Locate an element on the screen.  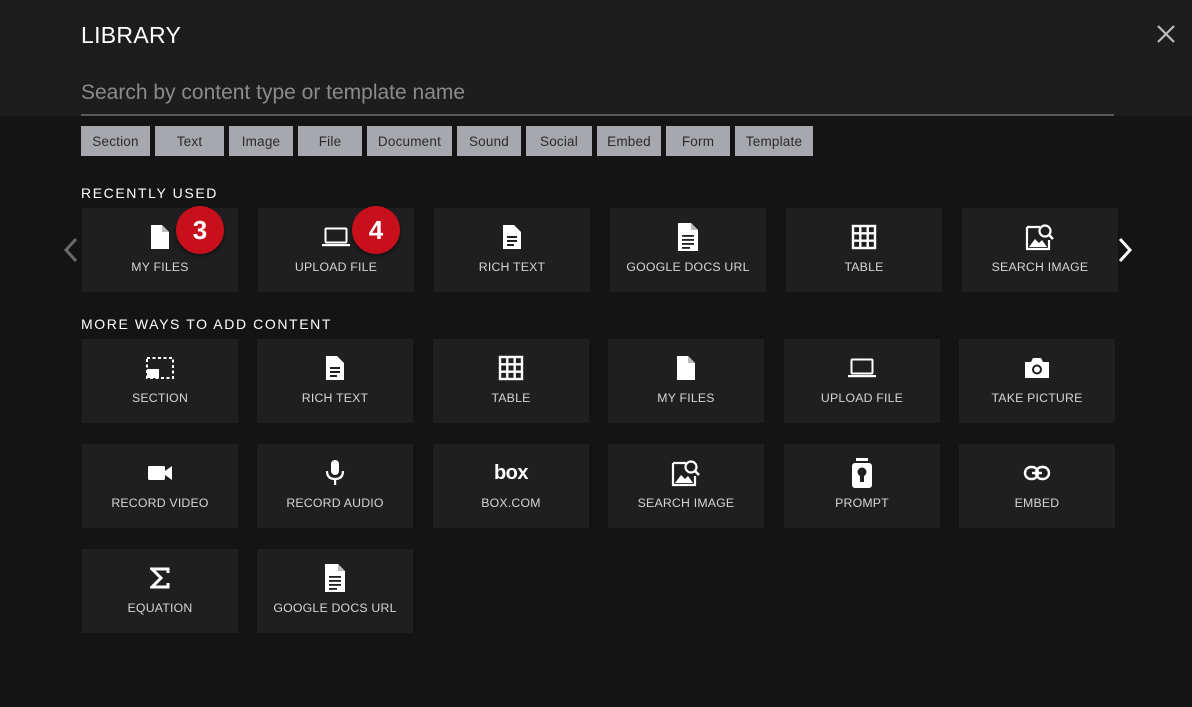
box-logo-text: box is located at coordinates (511, 472).